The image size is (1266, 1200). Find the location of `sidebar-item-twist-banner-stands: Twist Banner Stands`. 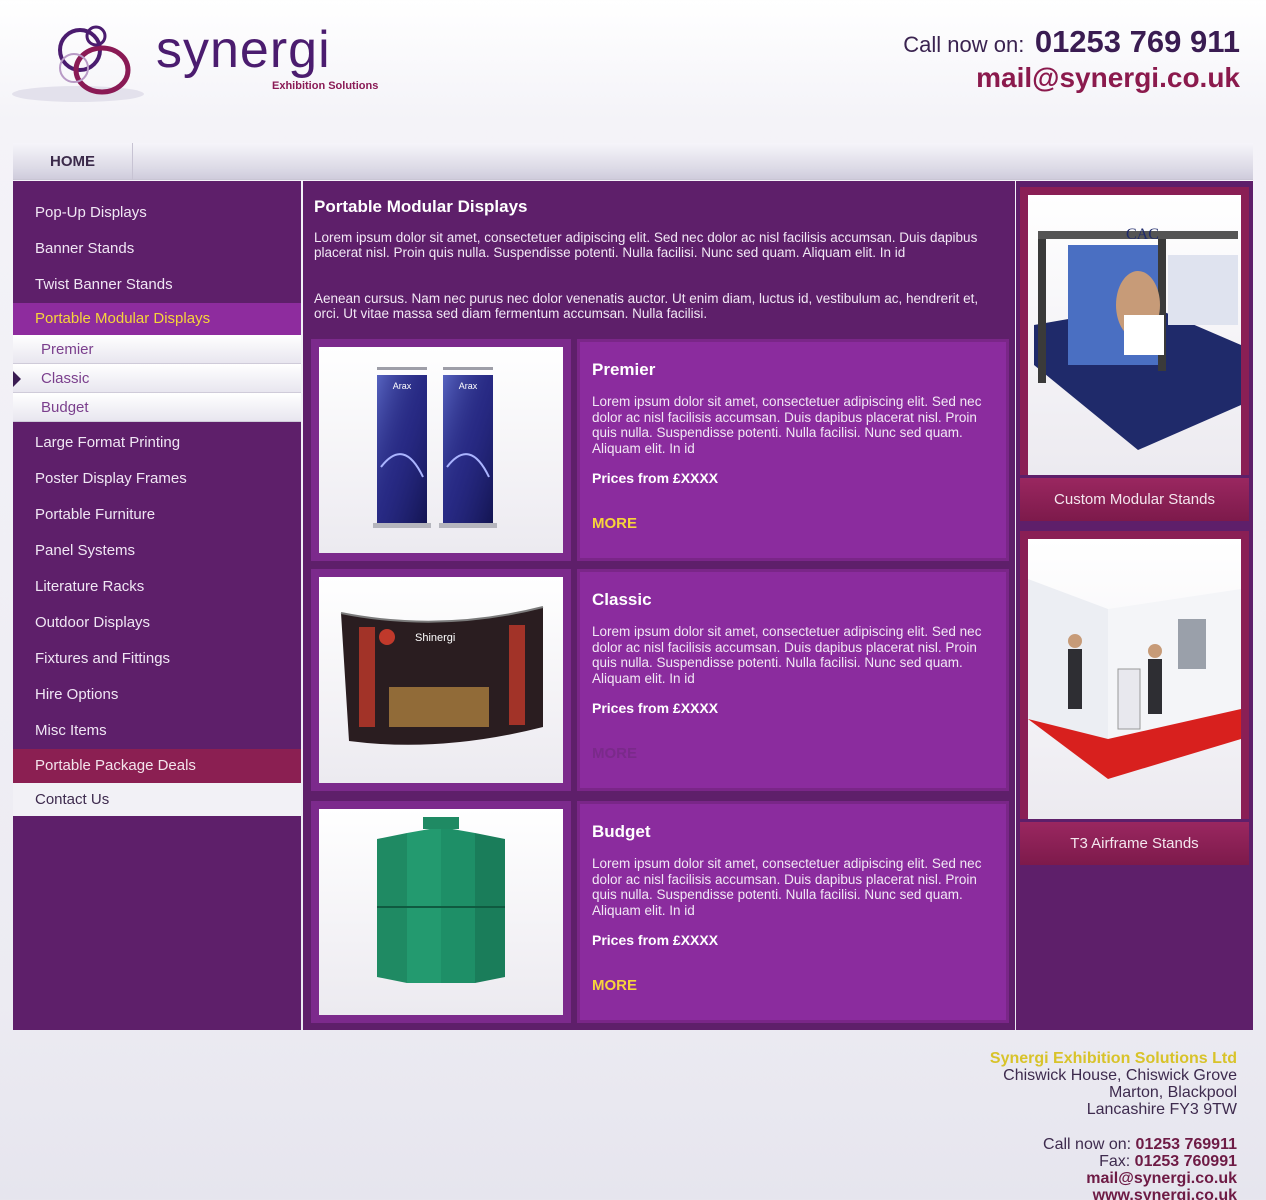

sidebar-item-twist-banner-stands: Twist Banner Stands is located at coordinates (157, 285).